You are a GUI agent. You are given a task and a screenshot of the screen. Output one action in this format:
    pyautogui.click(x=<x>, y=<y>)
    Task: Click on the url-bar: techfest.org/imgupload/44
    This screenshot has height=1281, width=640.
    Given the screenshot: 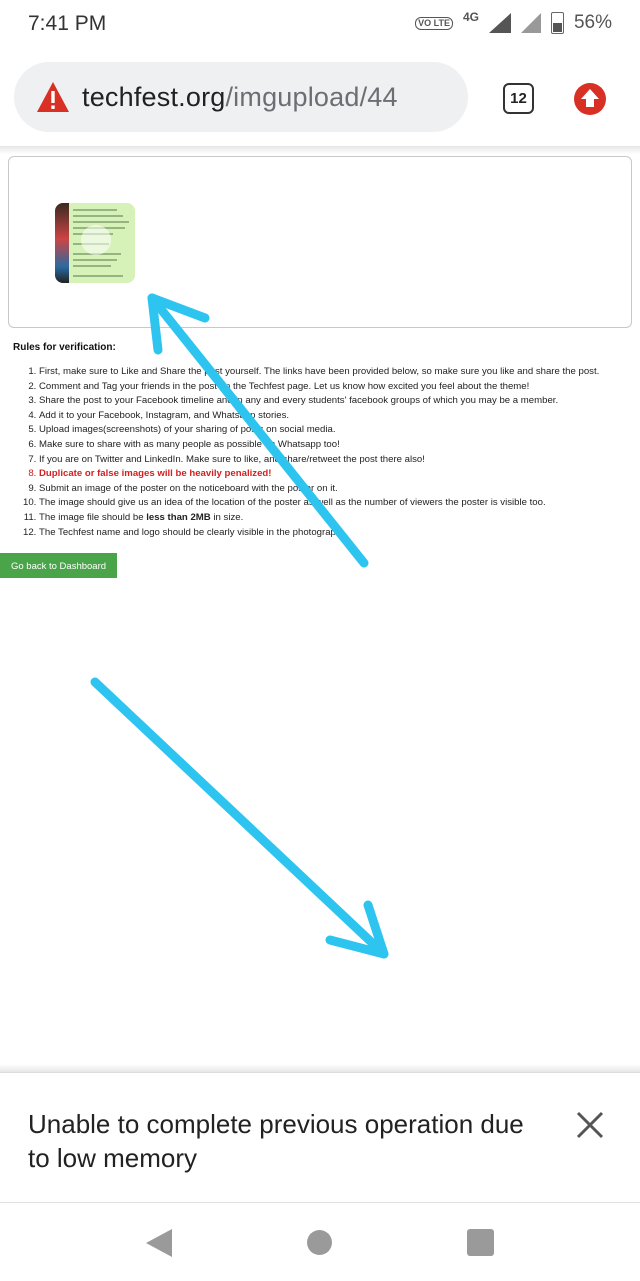 What is the action you would take?
    pyautogui.click(x=241, y=97)
    